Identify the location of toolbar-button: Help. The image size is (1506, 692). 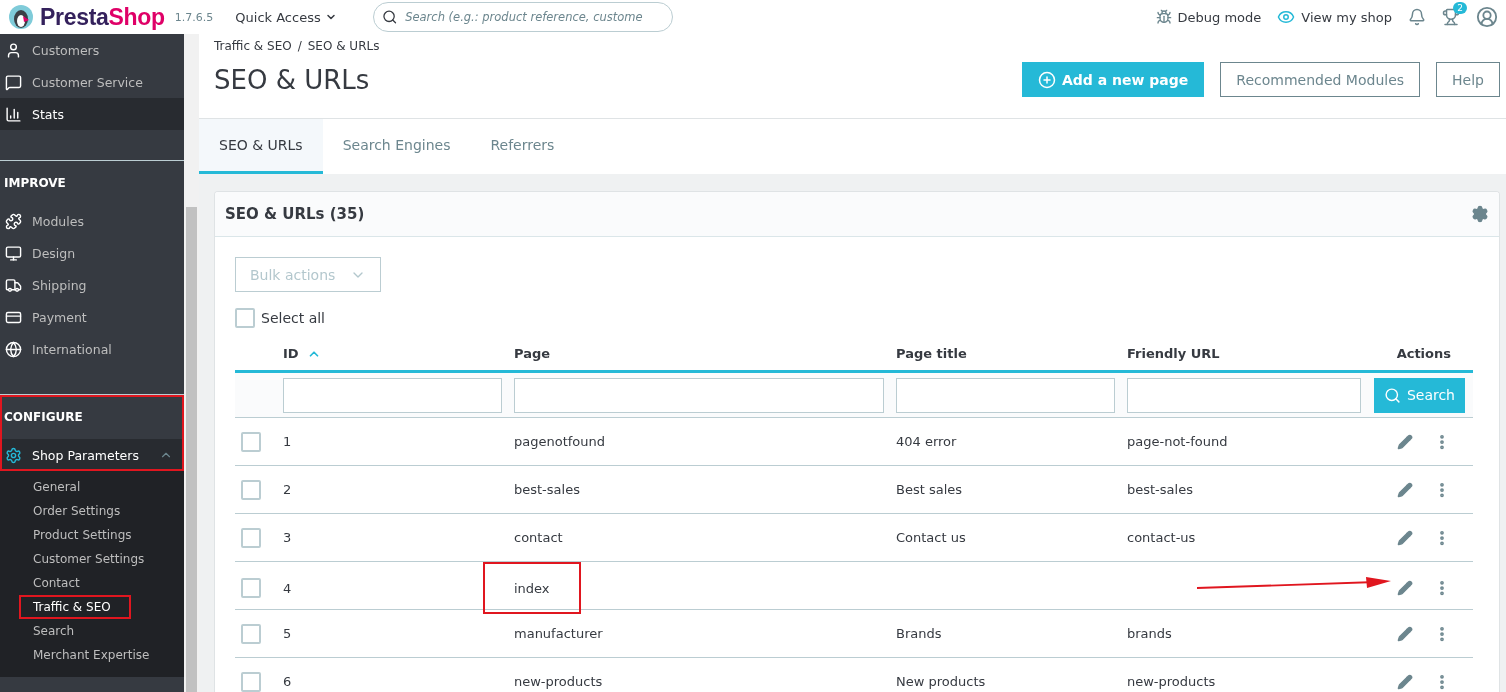
(1468, 79).